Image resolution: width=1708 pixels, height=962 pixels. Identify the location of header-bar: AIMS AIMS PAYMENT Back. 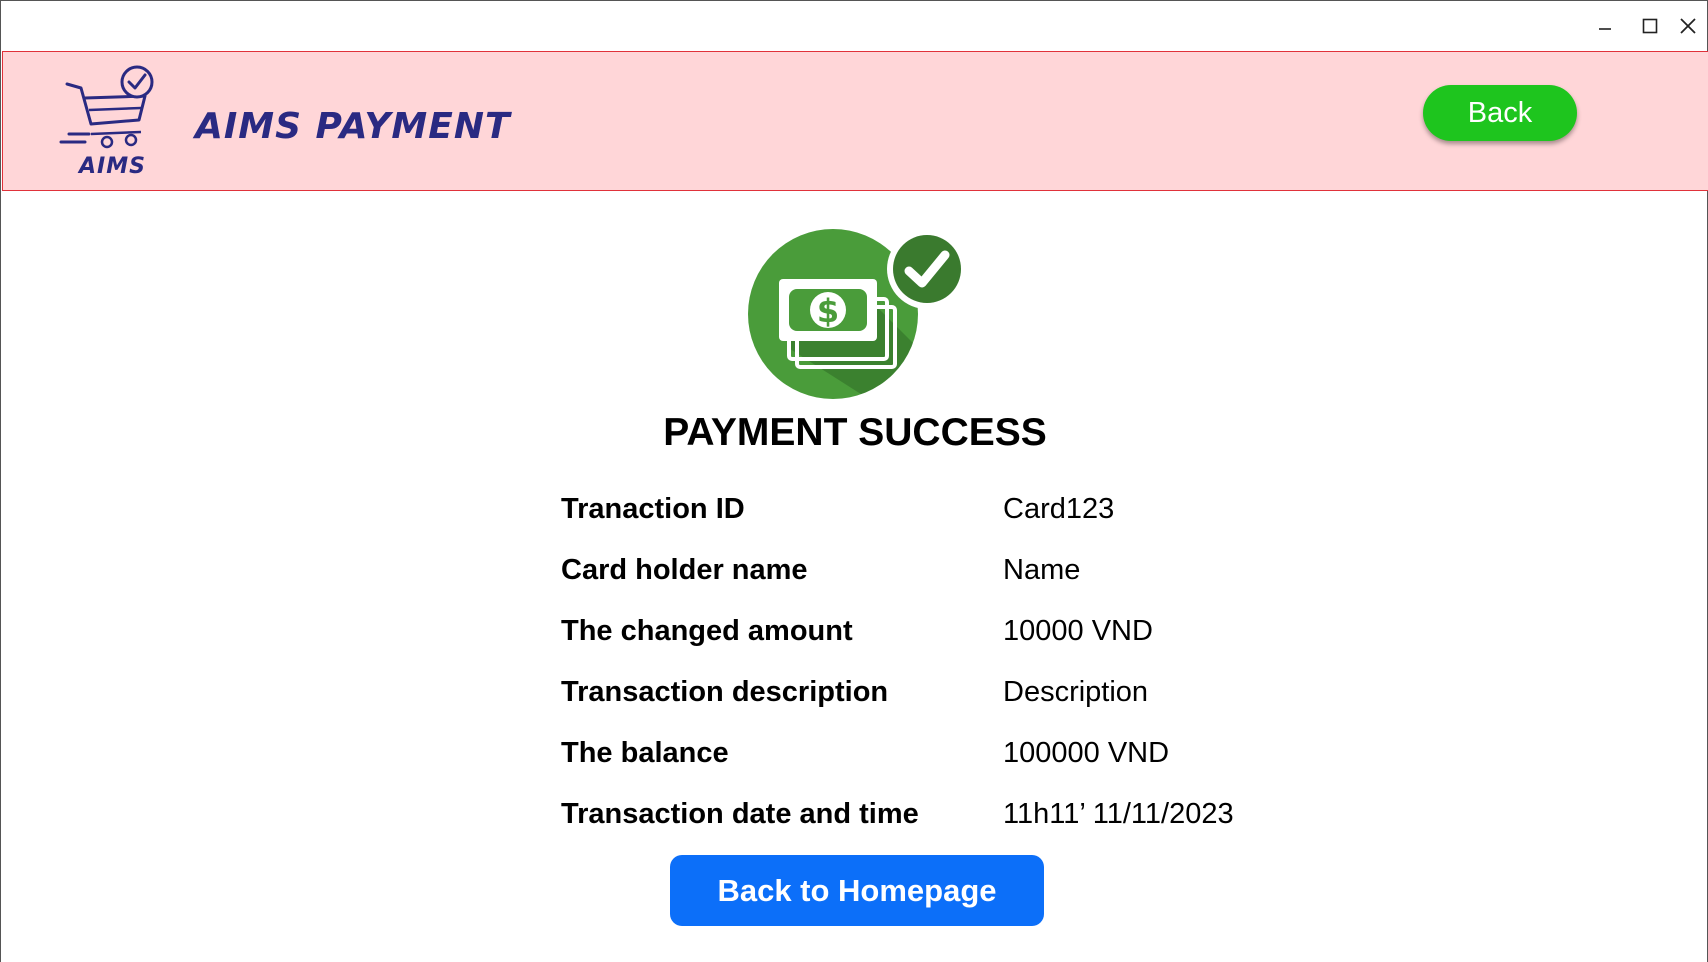
(855, 121).